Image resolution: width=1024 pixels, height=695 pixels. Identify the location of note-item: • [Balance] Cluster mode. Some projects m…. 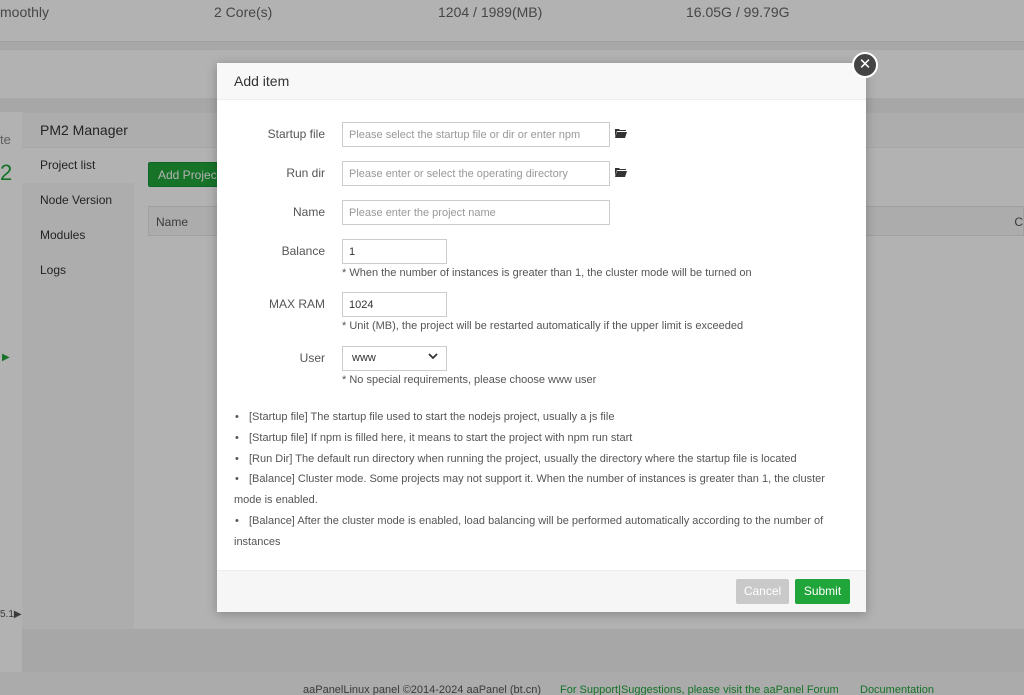
(529, 490).